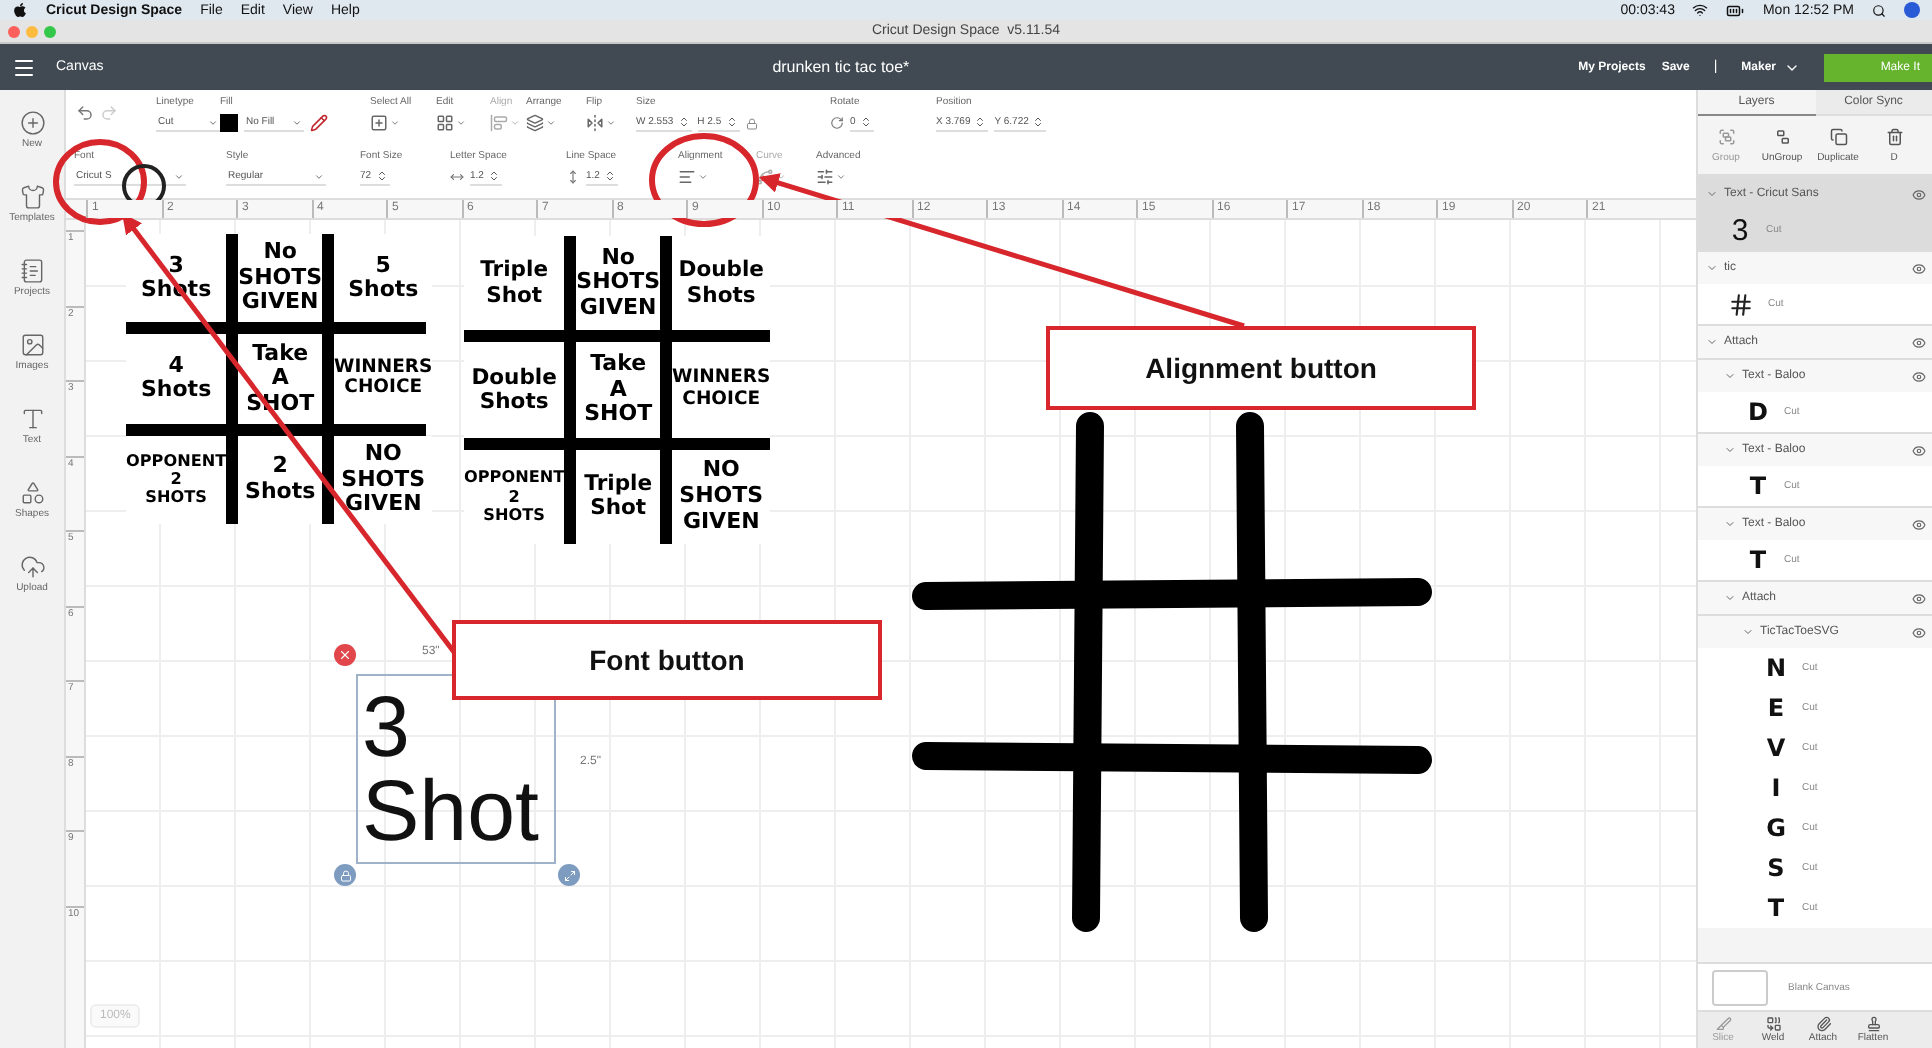 This screenshot has height=1048, width=1932. I want to click on layer-glyph: D, so click(1758, 412).